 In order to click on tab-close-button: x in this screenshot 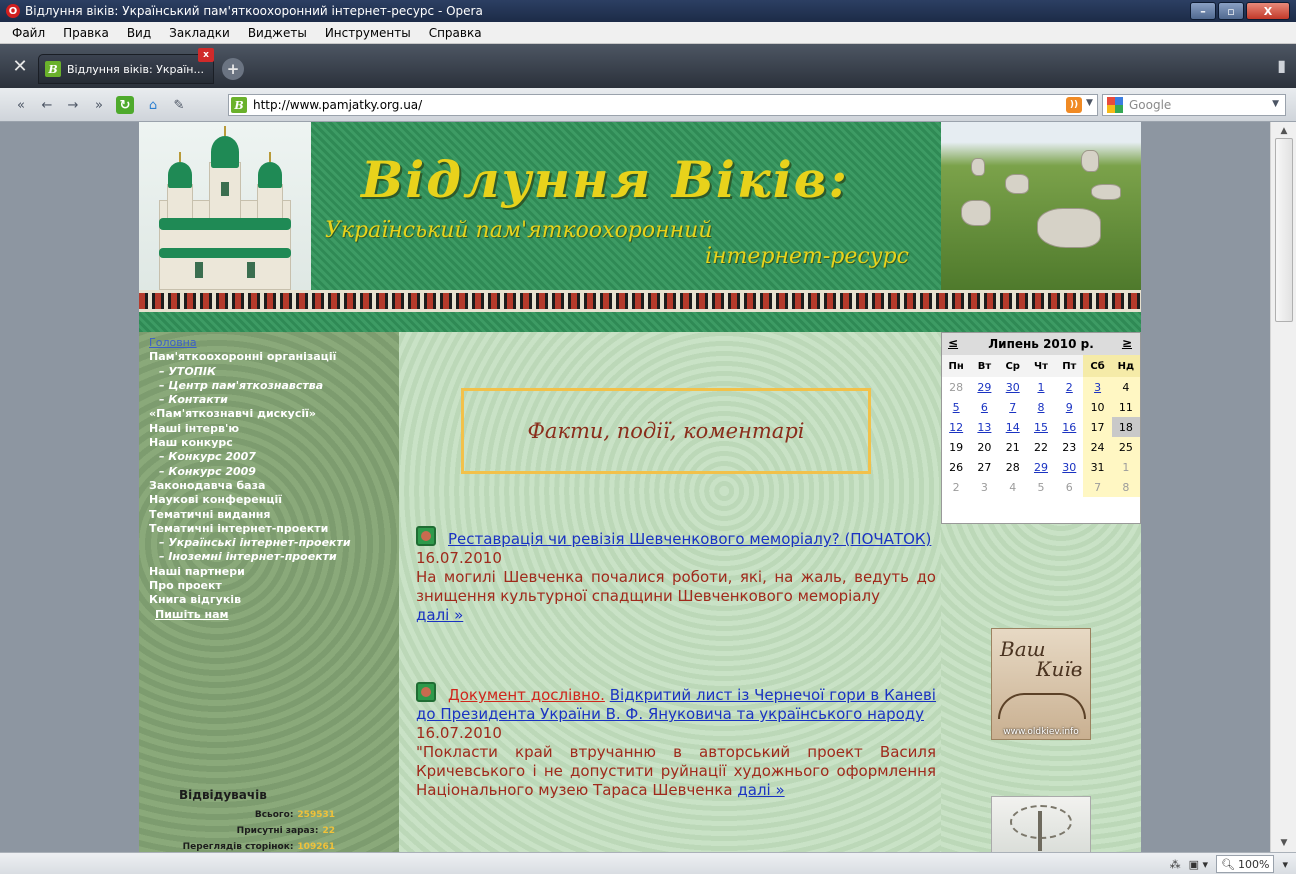, I will do `click(206, 55)`.